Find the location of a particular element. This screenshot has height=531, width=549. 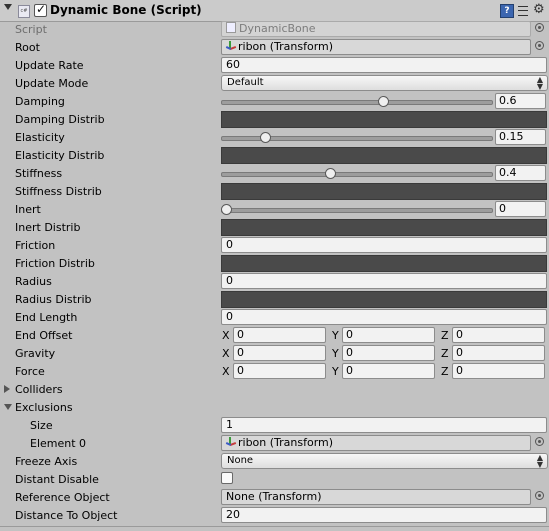

row-reference-object: Reference Object None (Transform) is located at coordinates (274, 497).